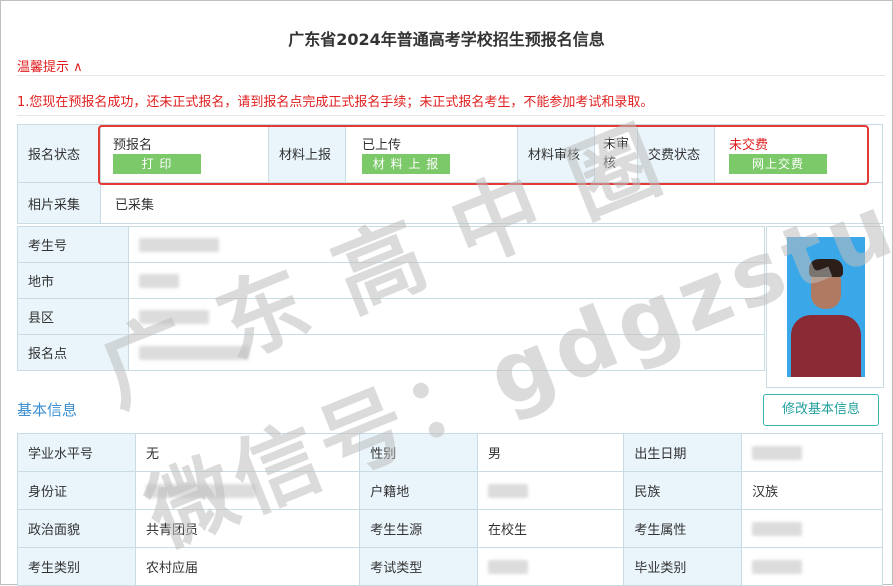  I want to click on basic-field-value: 共青团员, so click(248, 528).